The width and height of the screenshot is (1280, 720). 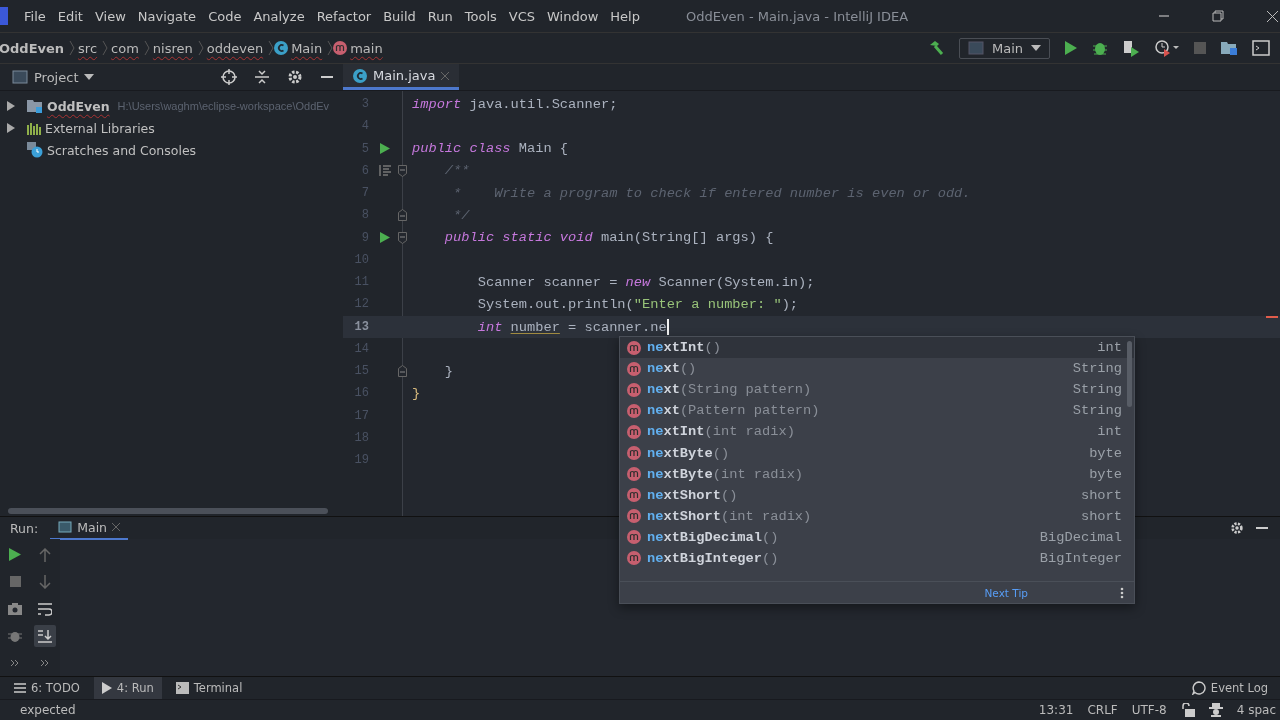 I want to click on tree-item: External Libraries, so click(x=100, y=128).